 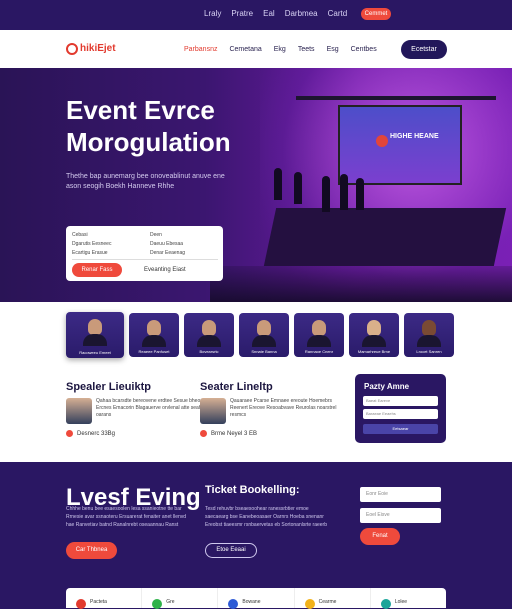 What do you see at coordinates (327, 602) in the screenshot?
I see `partner-name: Cearme` at bounding box center [327, 602].